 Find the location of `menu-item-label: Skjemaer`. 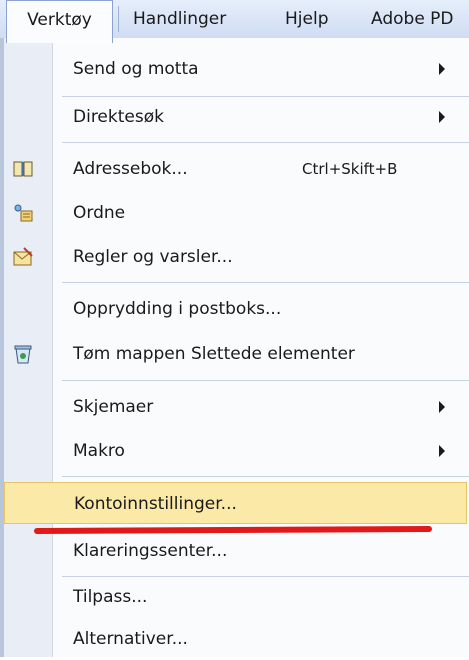

menu-item-label: Skjemaer is located at coordinates (113, 407).